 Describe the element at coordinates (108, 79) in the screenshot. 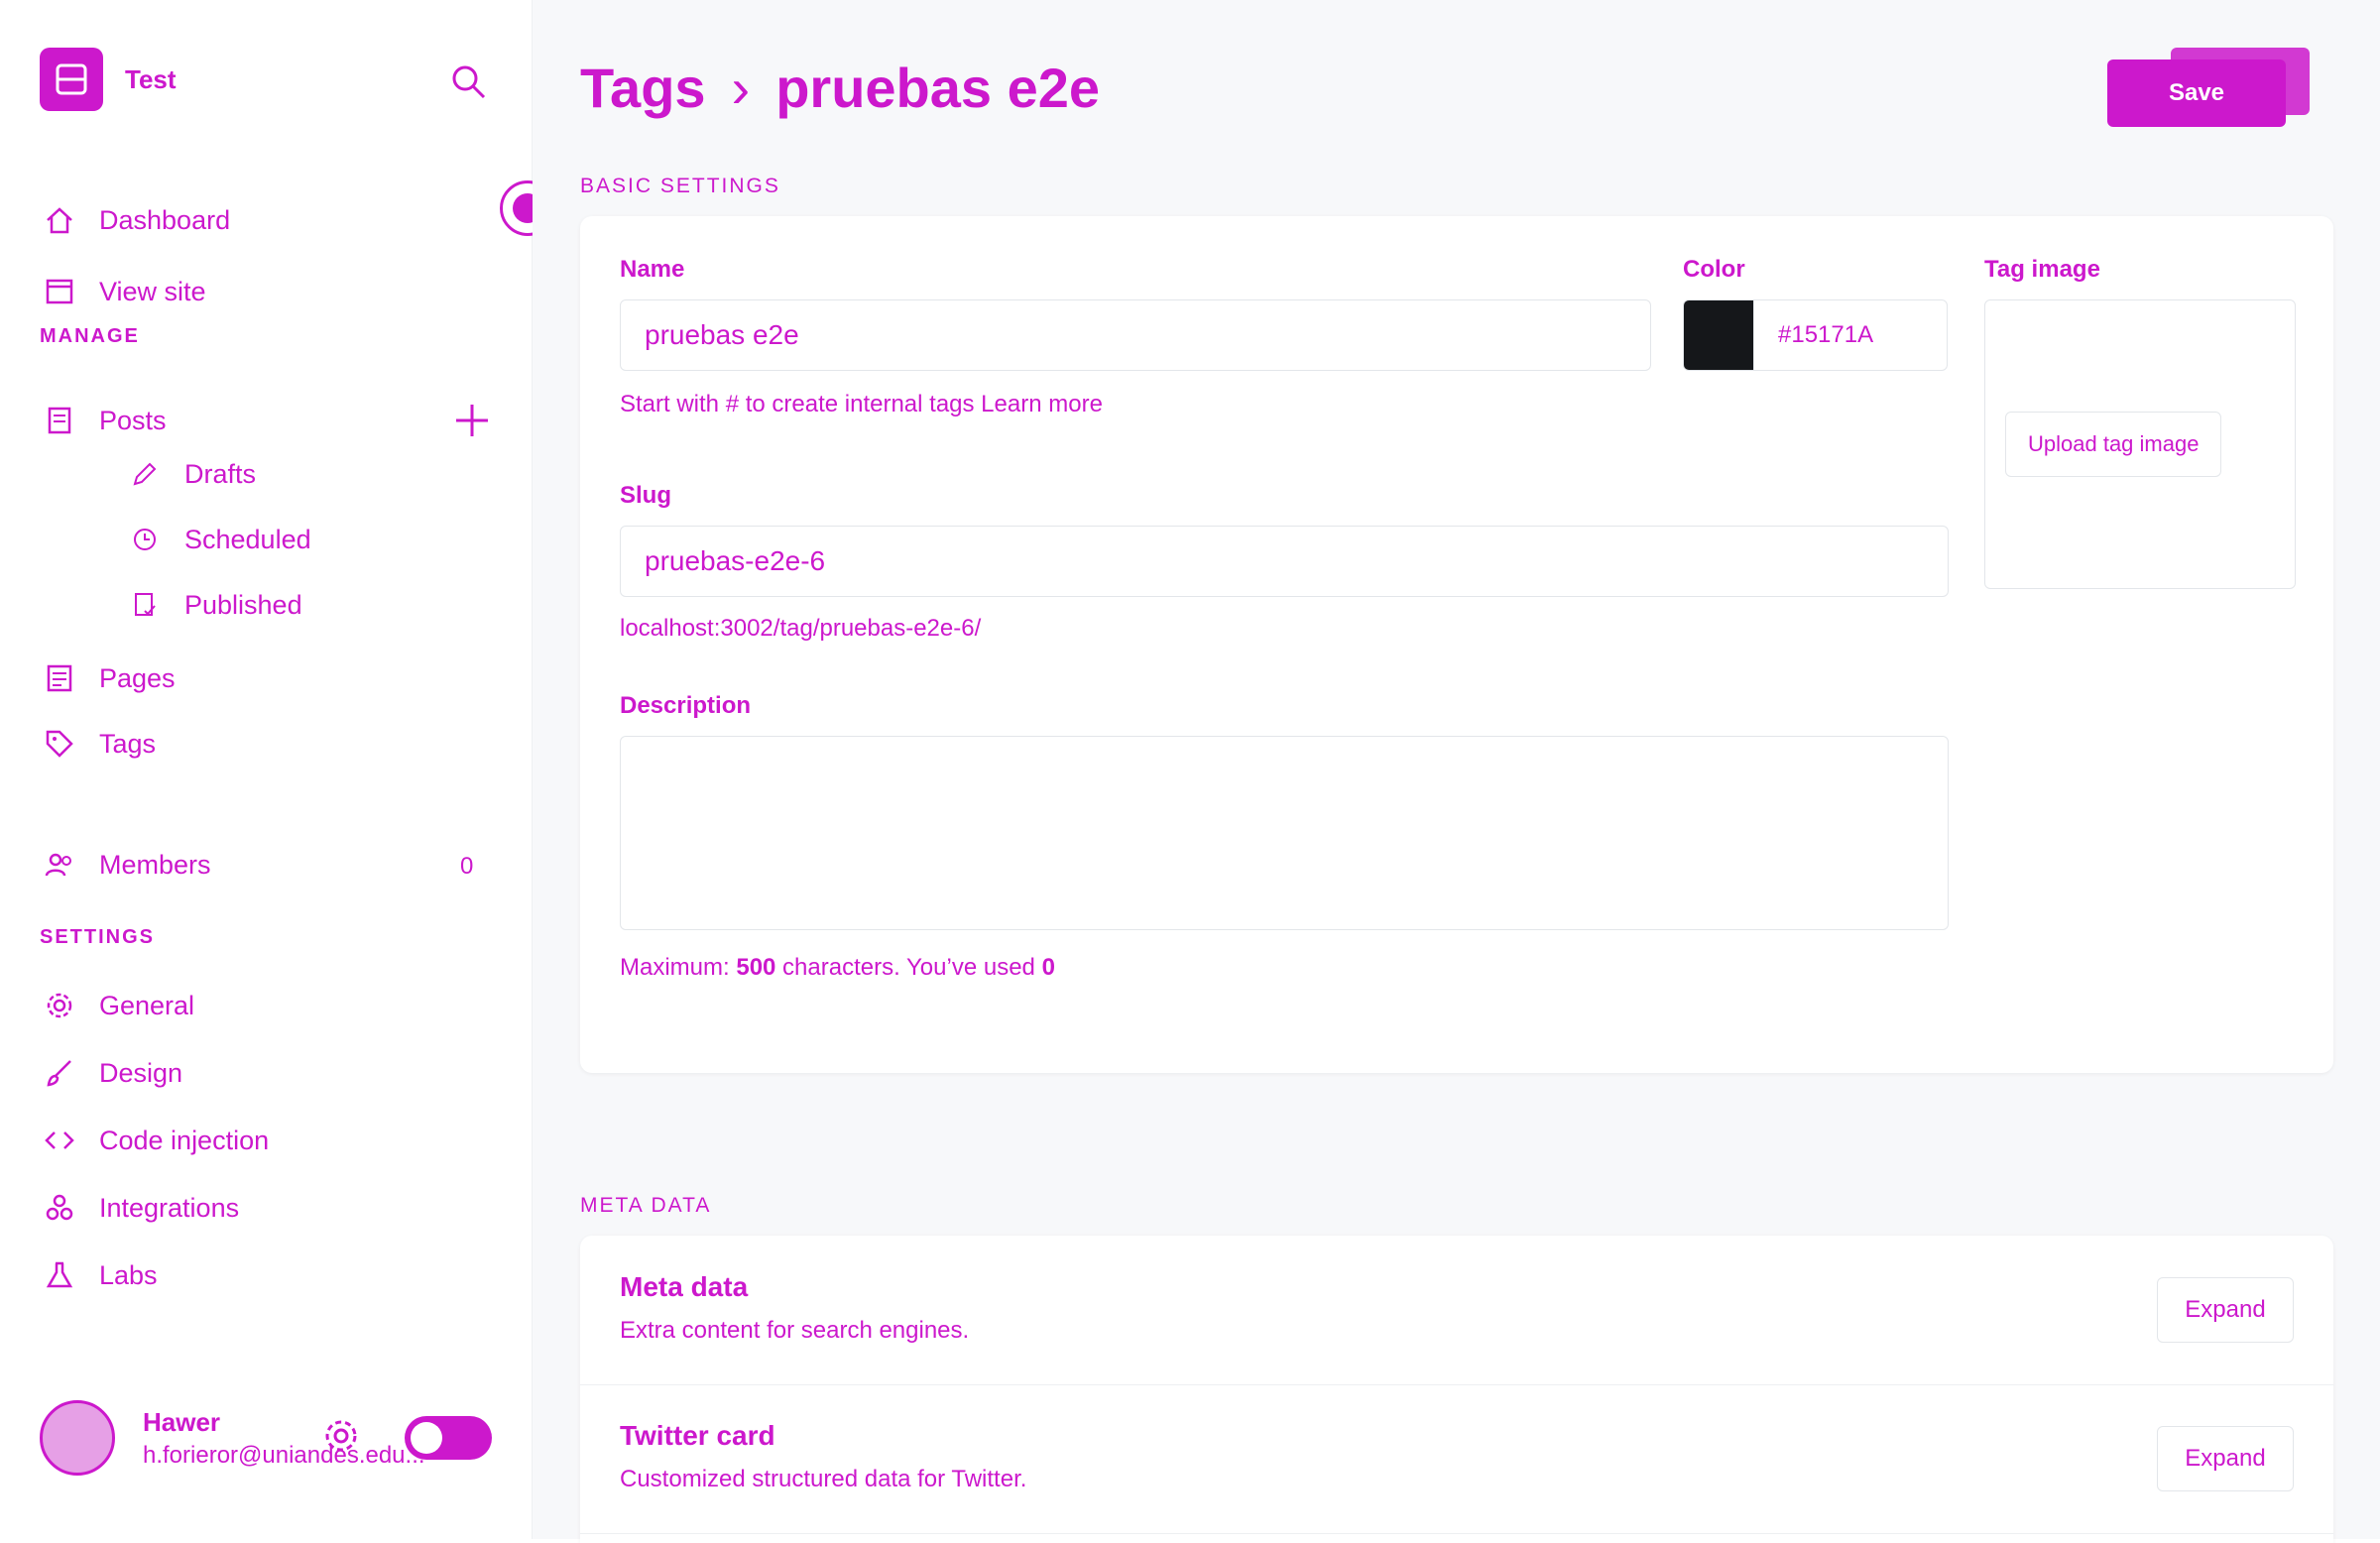

I see `site-brand: Test` at that location.